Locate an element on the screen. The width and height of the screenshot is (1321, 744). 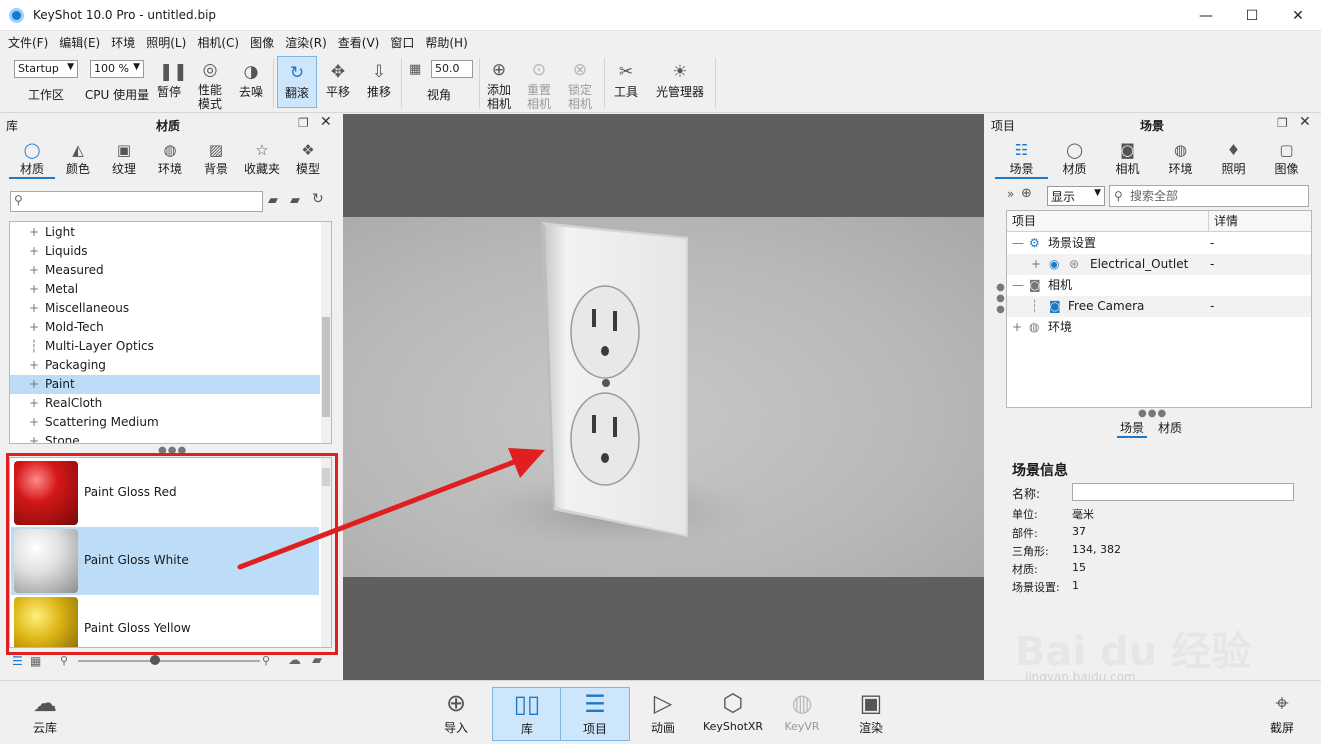
cloud-library-button: ☁ 云库 is located at coordinates (45, 714).